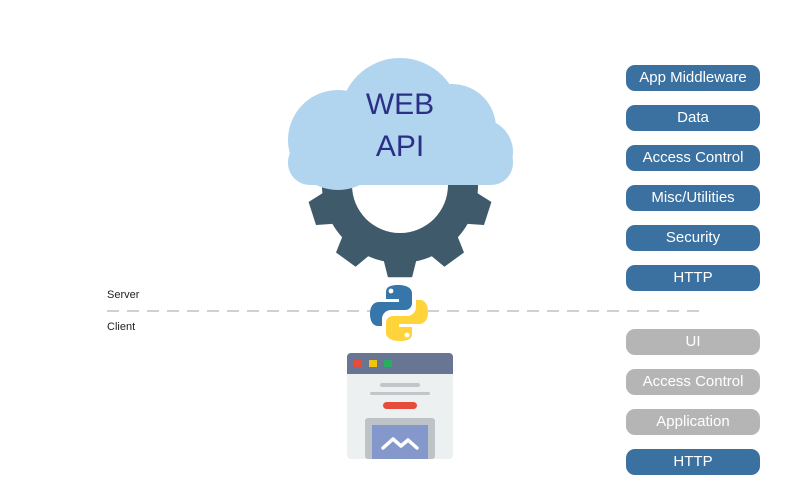 Image resolution: width=800 pixels, height=500 pixels. Describe the element at coordinates (693, 118) in the screenshot. I see `server-layer-pill: Data` at that location.